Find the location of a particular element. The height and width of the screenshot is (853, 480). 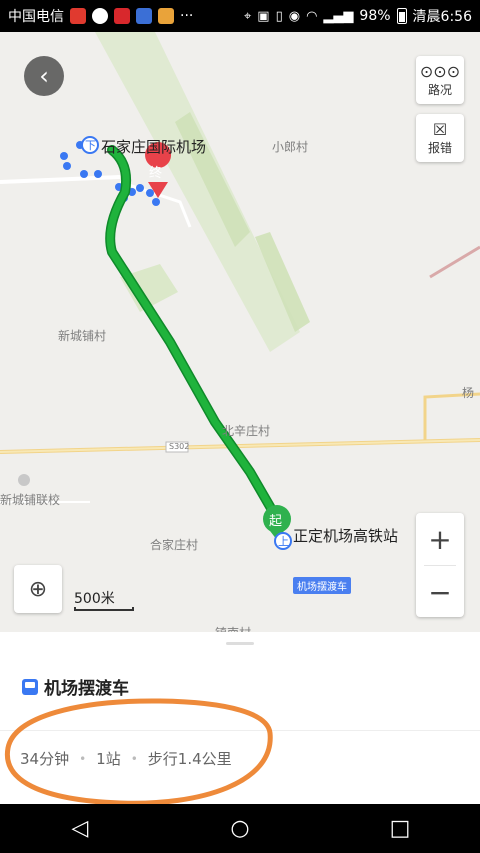

report-icon: ☒ is located at coordinates (440, 129).